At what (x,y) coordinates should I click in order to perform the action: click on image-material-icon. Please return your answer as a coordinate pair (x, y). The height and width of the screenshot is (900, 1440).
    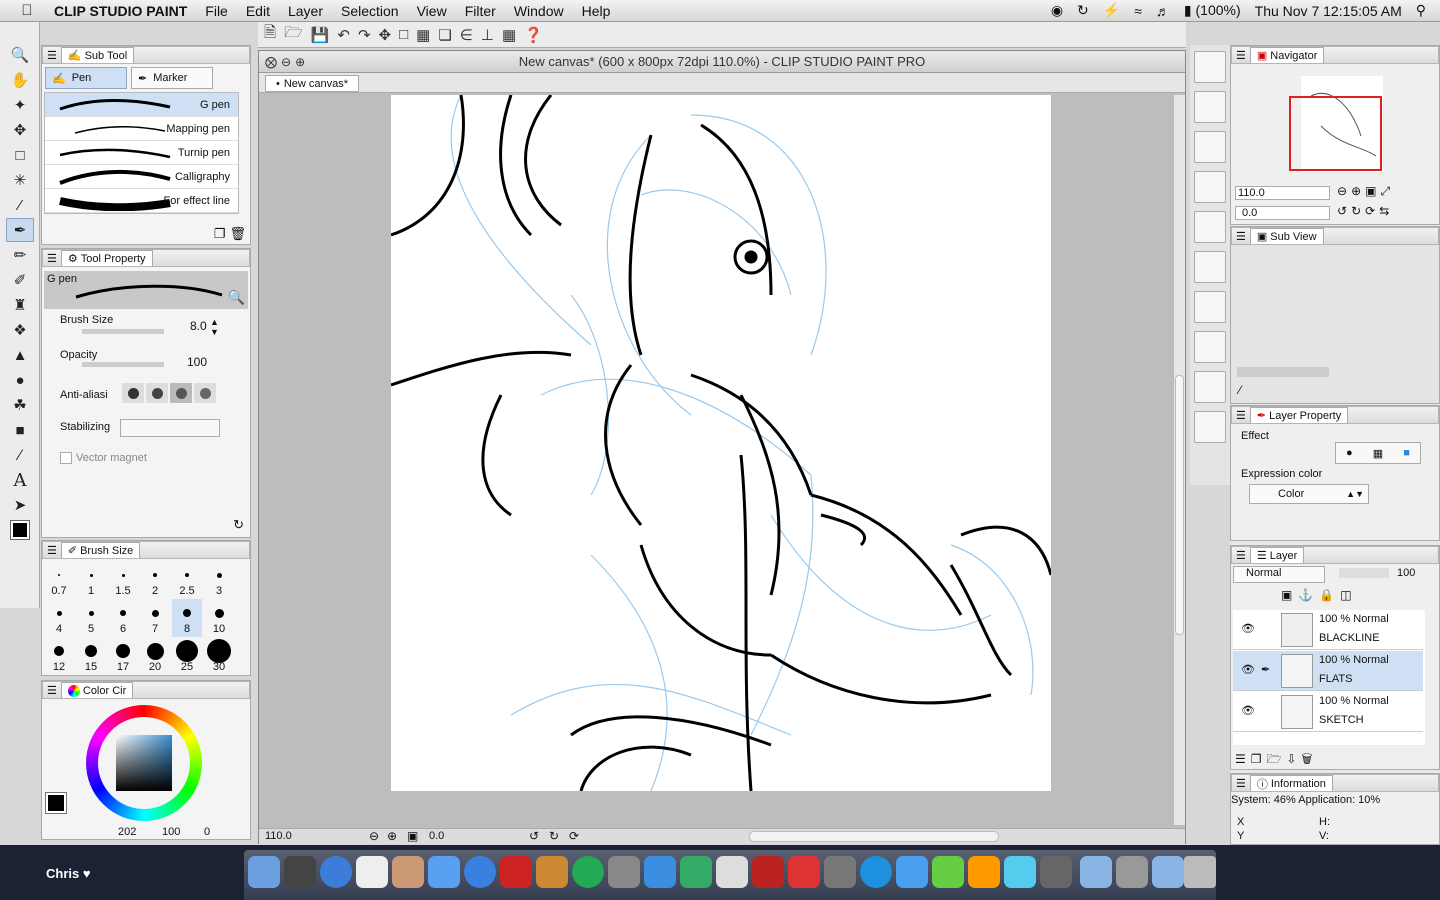
    Looking at the image, I should click on (1210, 107).